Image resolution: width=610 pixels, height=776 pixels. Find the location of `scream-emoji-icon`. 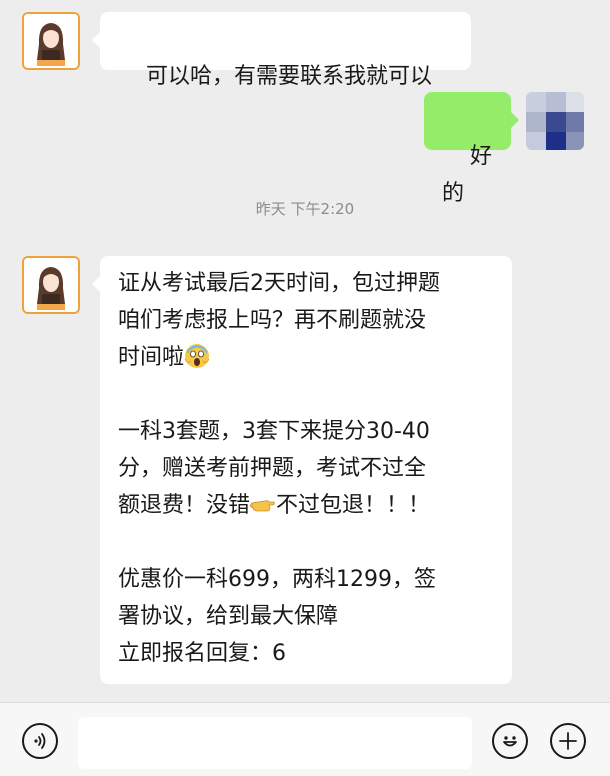

scream-emoji-icon is located at coordinates (197, 356).